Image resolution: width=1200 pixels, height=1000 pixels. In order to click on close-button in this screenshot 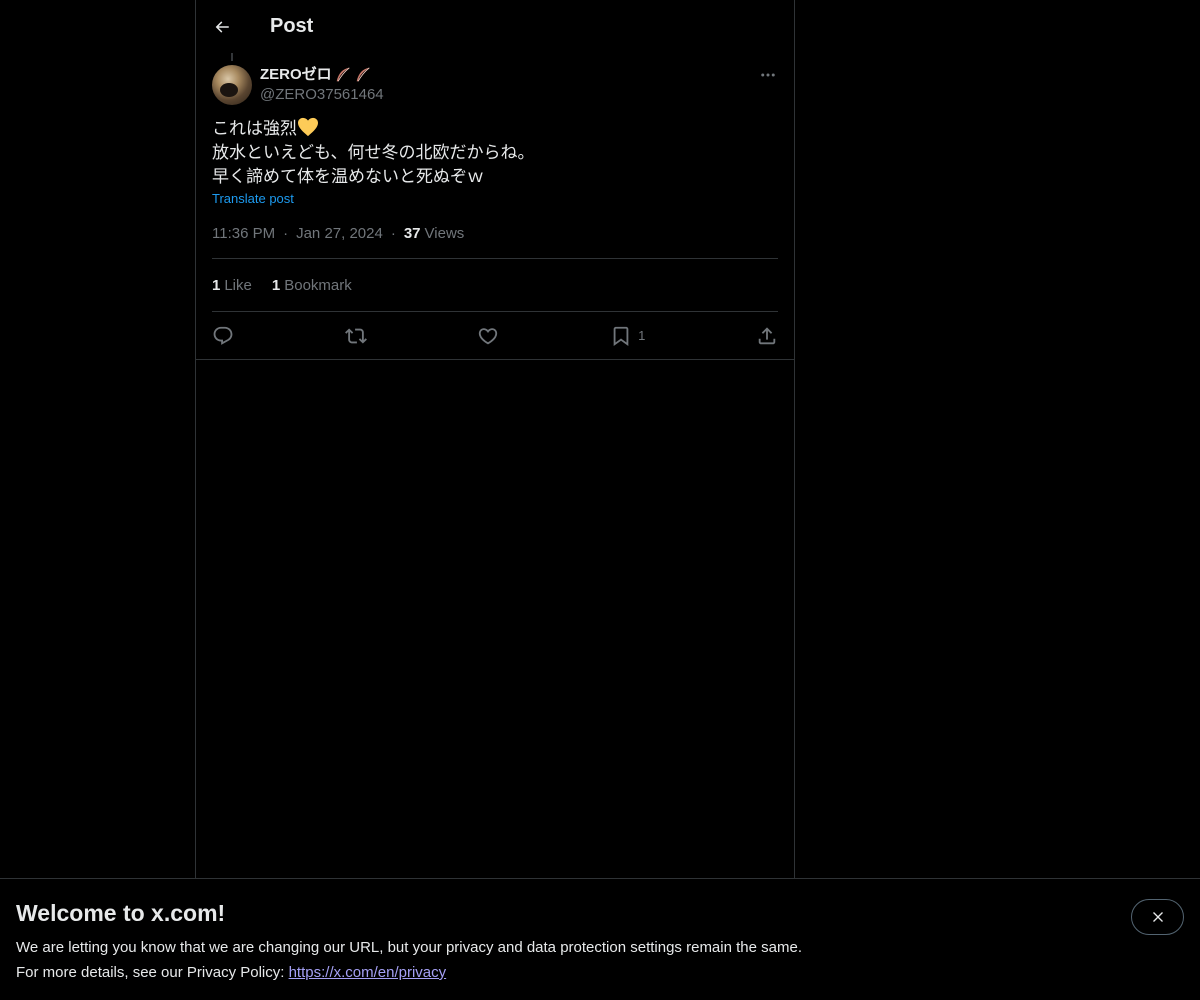, I will do `click(1157, 917)`.